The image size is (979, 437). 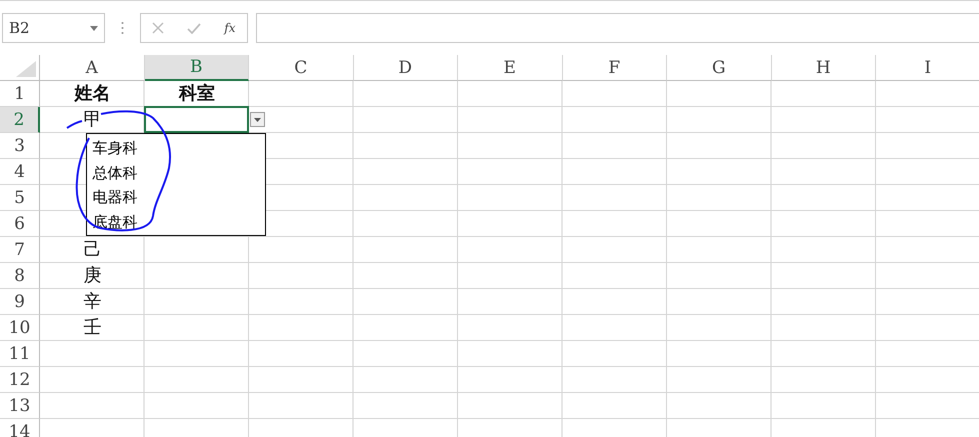 What do you see at coordinates (92, 276) in the screenshot?
I see `table-cell: 庚` at bounding box center [92, 276].